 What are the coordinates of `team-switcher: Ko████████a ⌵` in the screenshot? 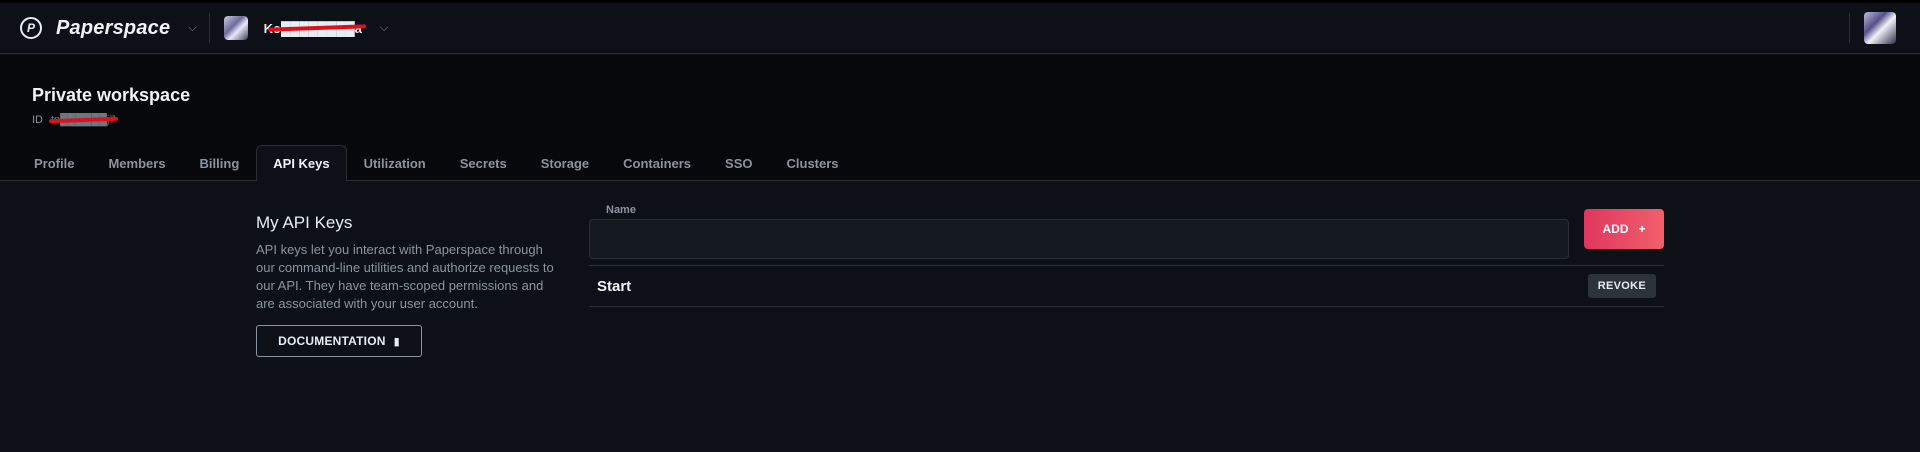 It's located at (305, 28).